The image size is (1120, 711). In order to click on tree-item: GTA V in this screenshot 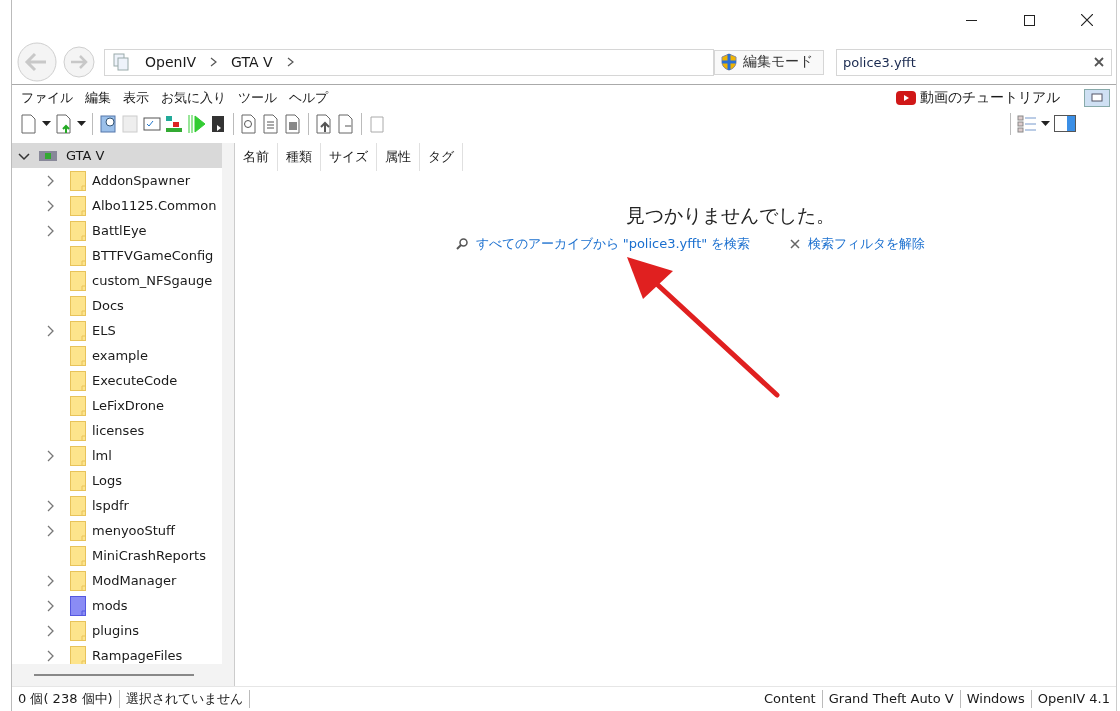, I will do `click(117, 155)`.